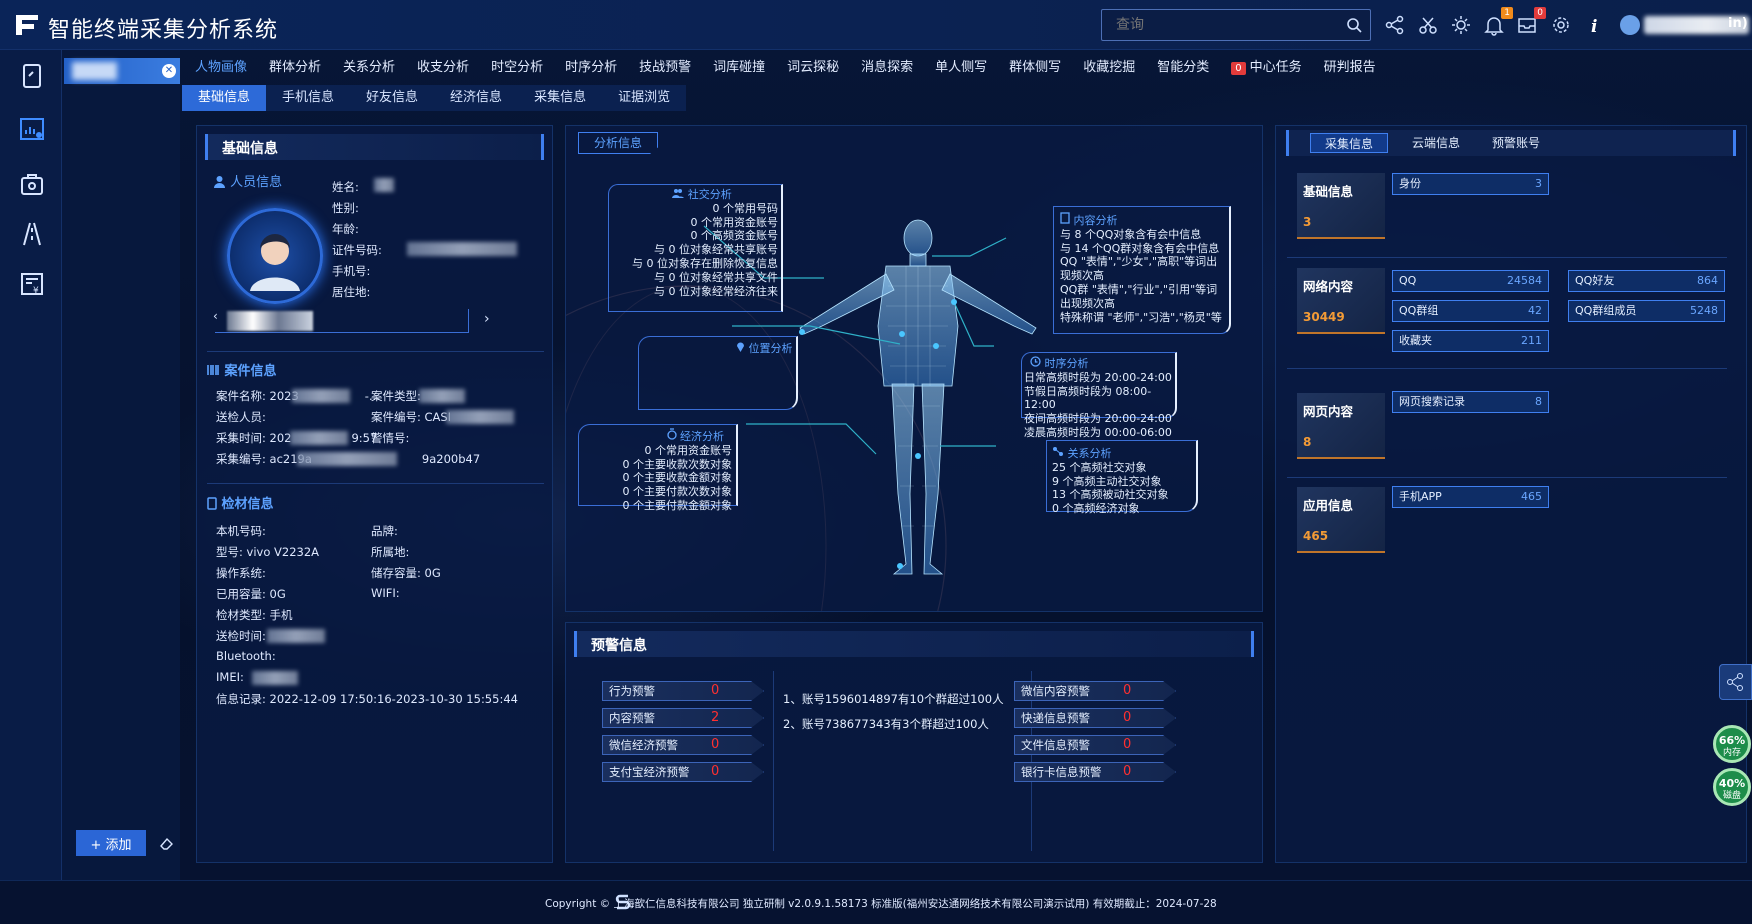 This screenshot has height=924, width=1752. Describe the element at coordinates (1341, 426) in the screenshot. I see `category-card: 网页内容 8` at that location.